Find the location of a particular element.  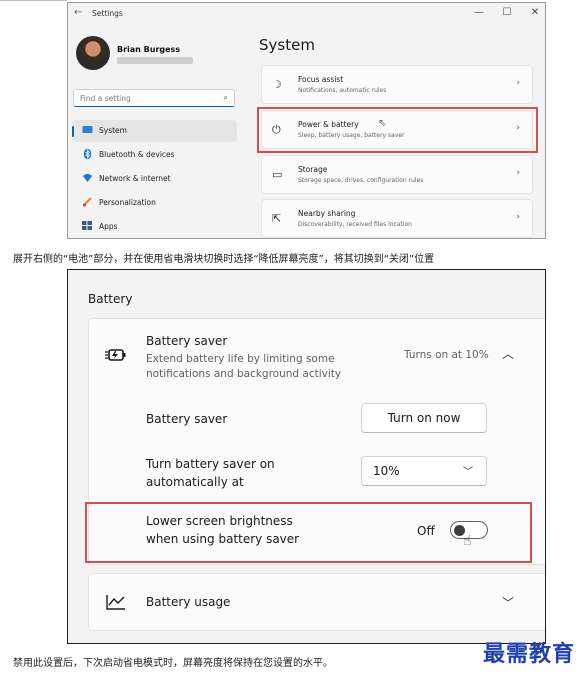

chart-icon is located at coordinates (115, 602).